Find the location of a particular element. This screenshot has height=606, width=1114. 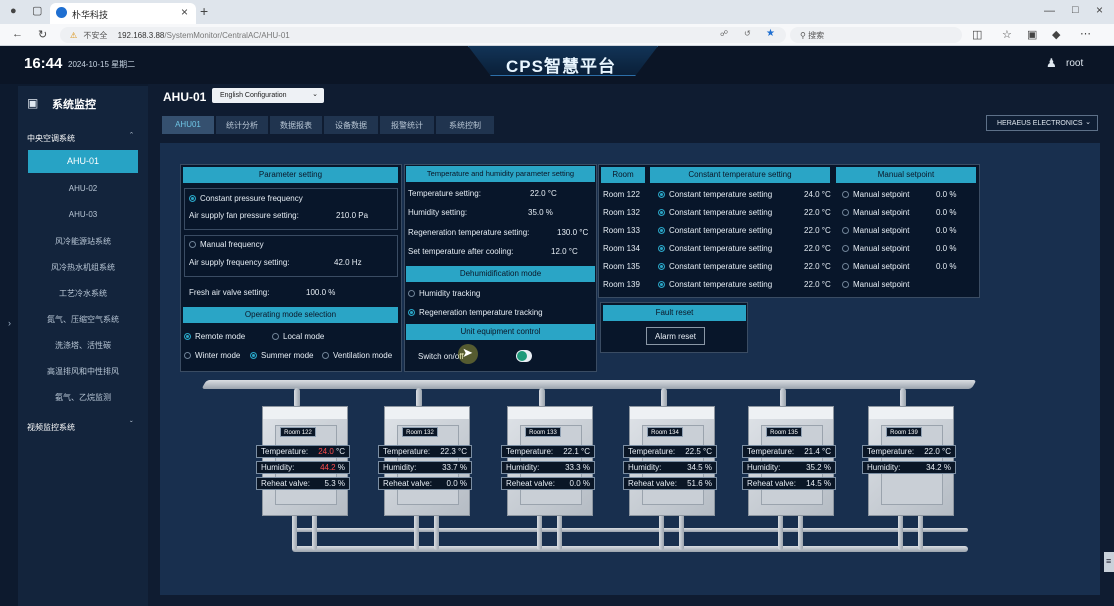

tab-actions-icon: ▢ is located at coordinates (37, 10).